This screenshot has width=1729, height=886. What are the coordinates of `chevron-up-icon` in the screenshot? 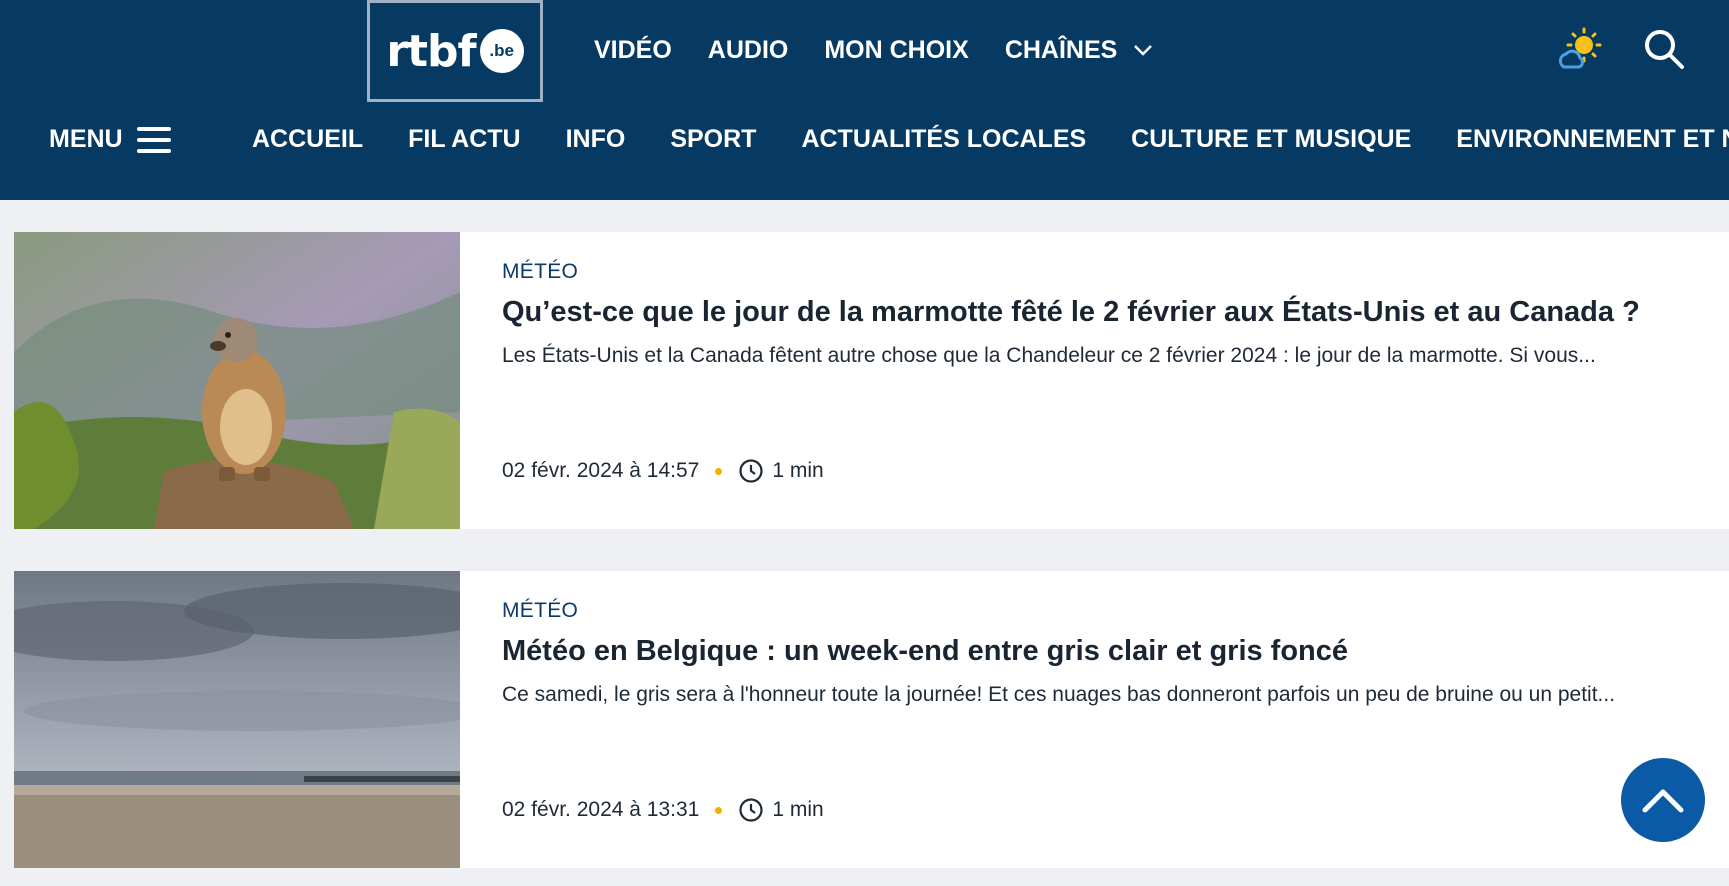 It's located at (1663, 800).